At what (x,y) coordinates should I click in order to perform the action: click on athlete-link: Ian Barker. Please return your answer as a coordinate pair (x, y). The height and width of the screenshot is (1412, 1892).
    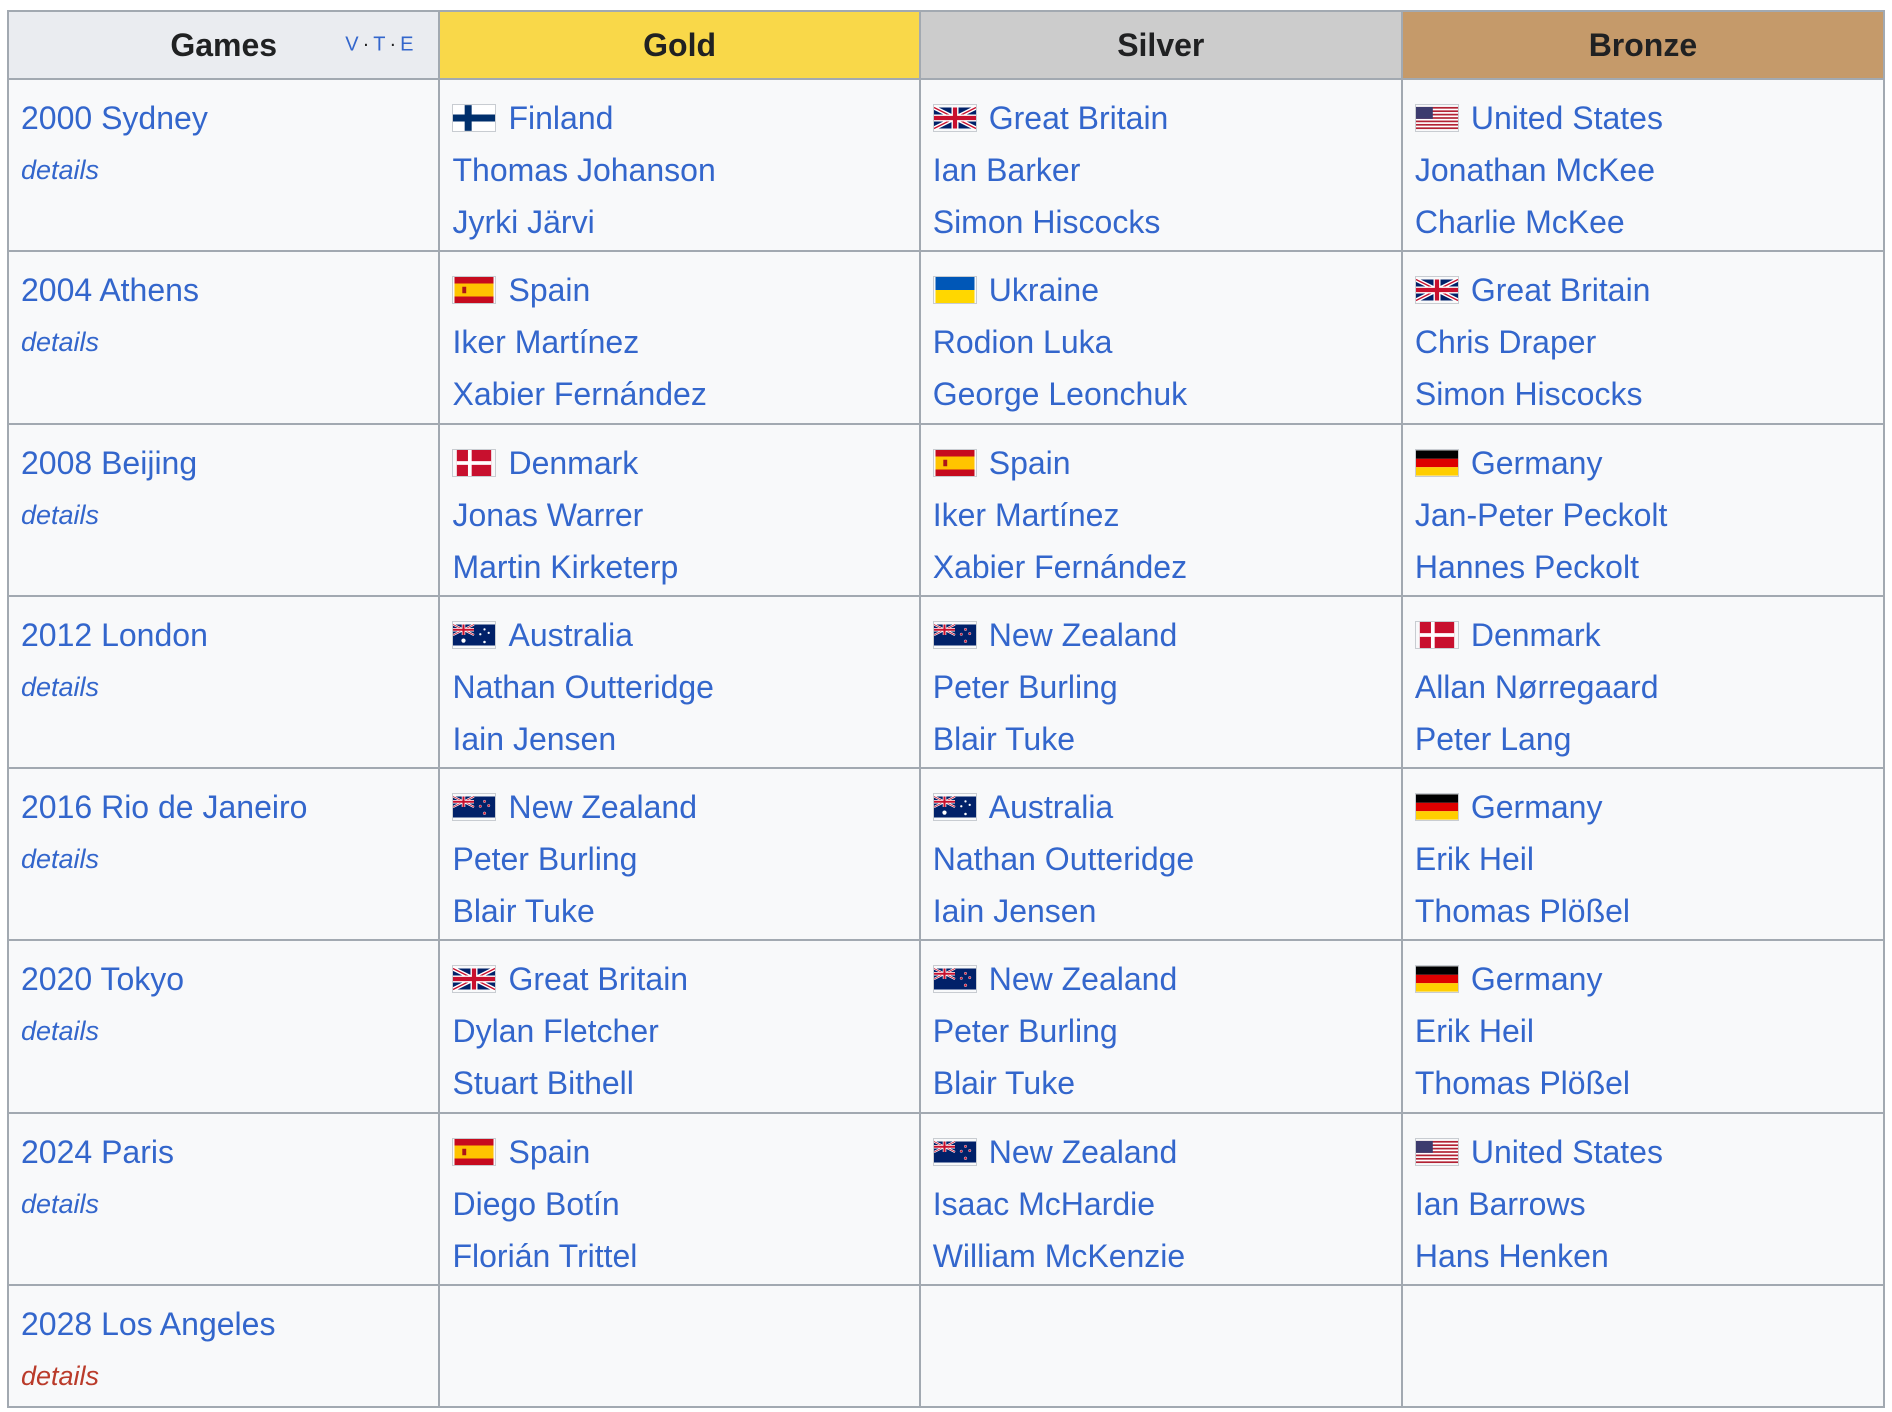
    Looking at the image, I should click on (1161, 170).